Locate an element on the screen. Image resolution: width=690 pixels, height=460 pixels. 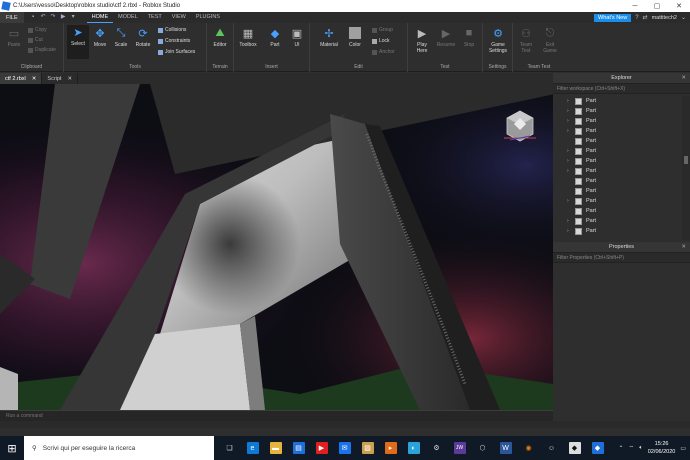
doc-tab-script: Script ✕ is located at coordinates (60, 78).